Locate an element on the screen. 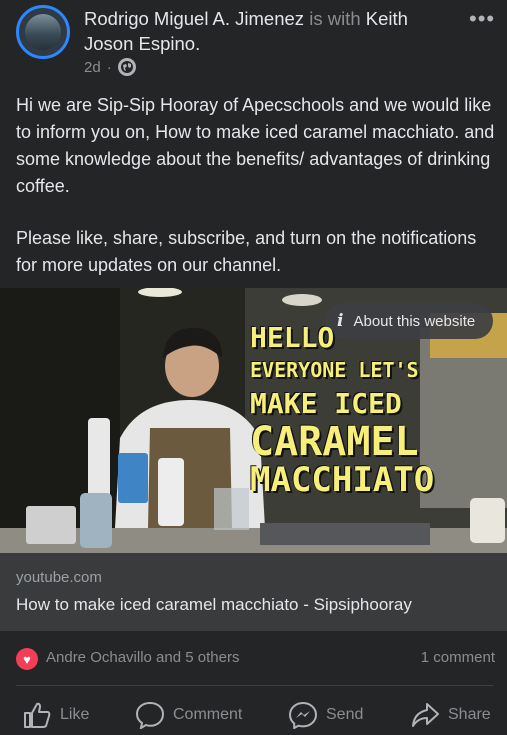 The height and width of the screenshot is (735, 507). link-domain: youtube.com is located at coordinates (59, 577).